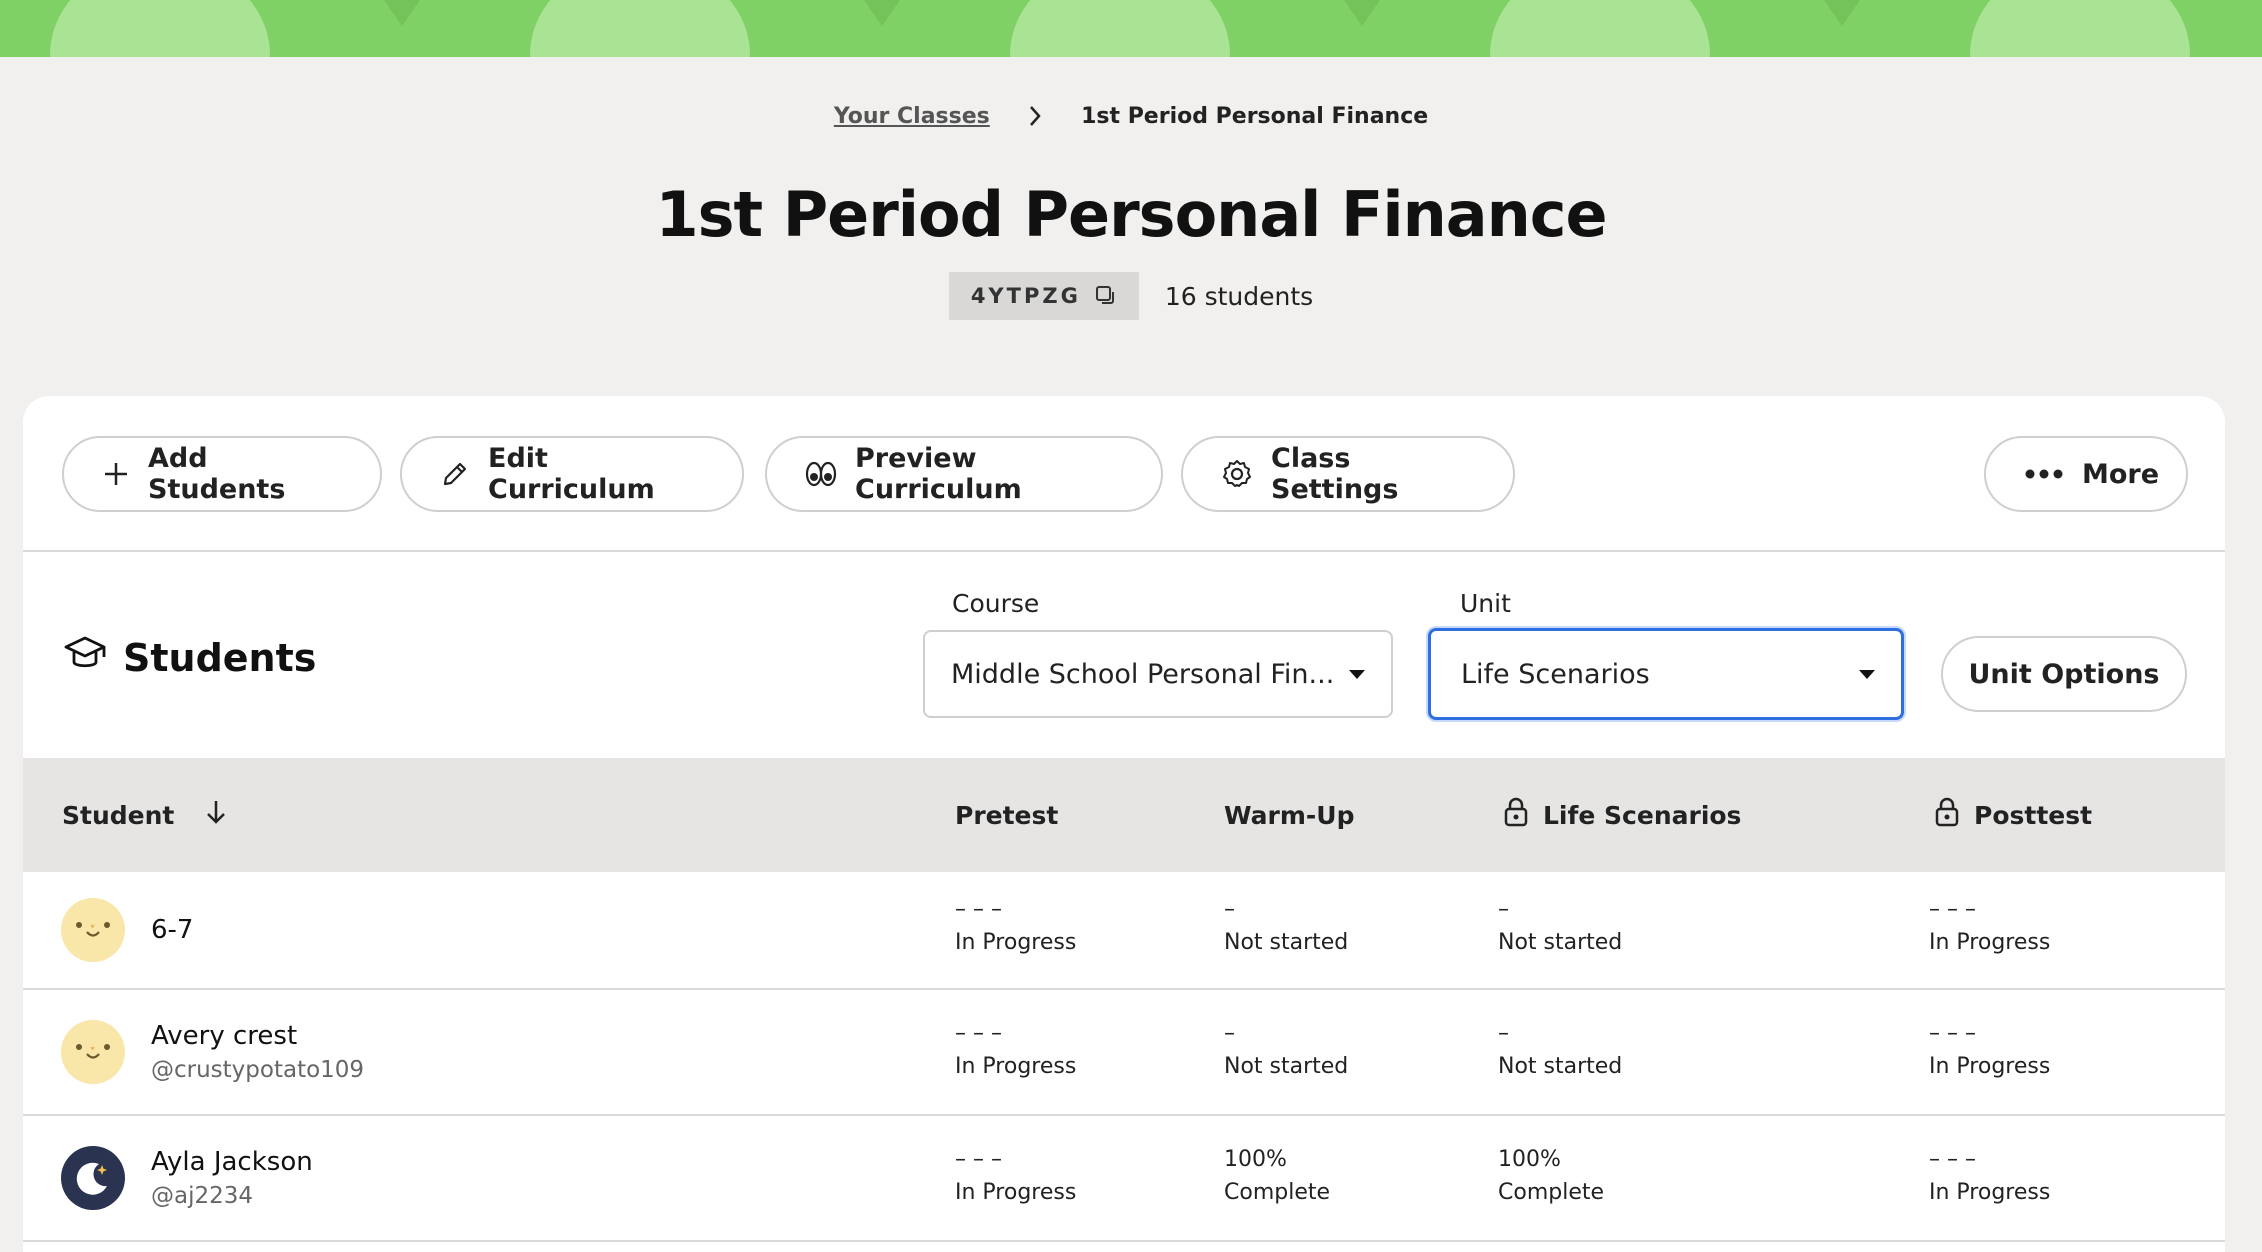 This screenshot has width=2262, height=1252. I want to click on edit-curriculum-label: Edit Curriculum, so click(571, 474).